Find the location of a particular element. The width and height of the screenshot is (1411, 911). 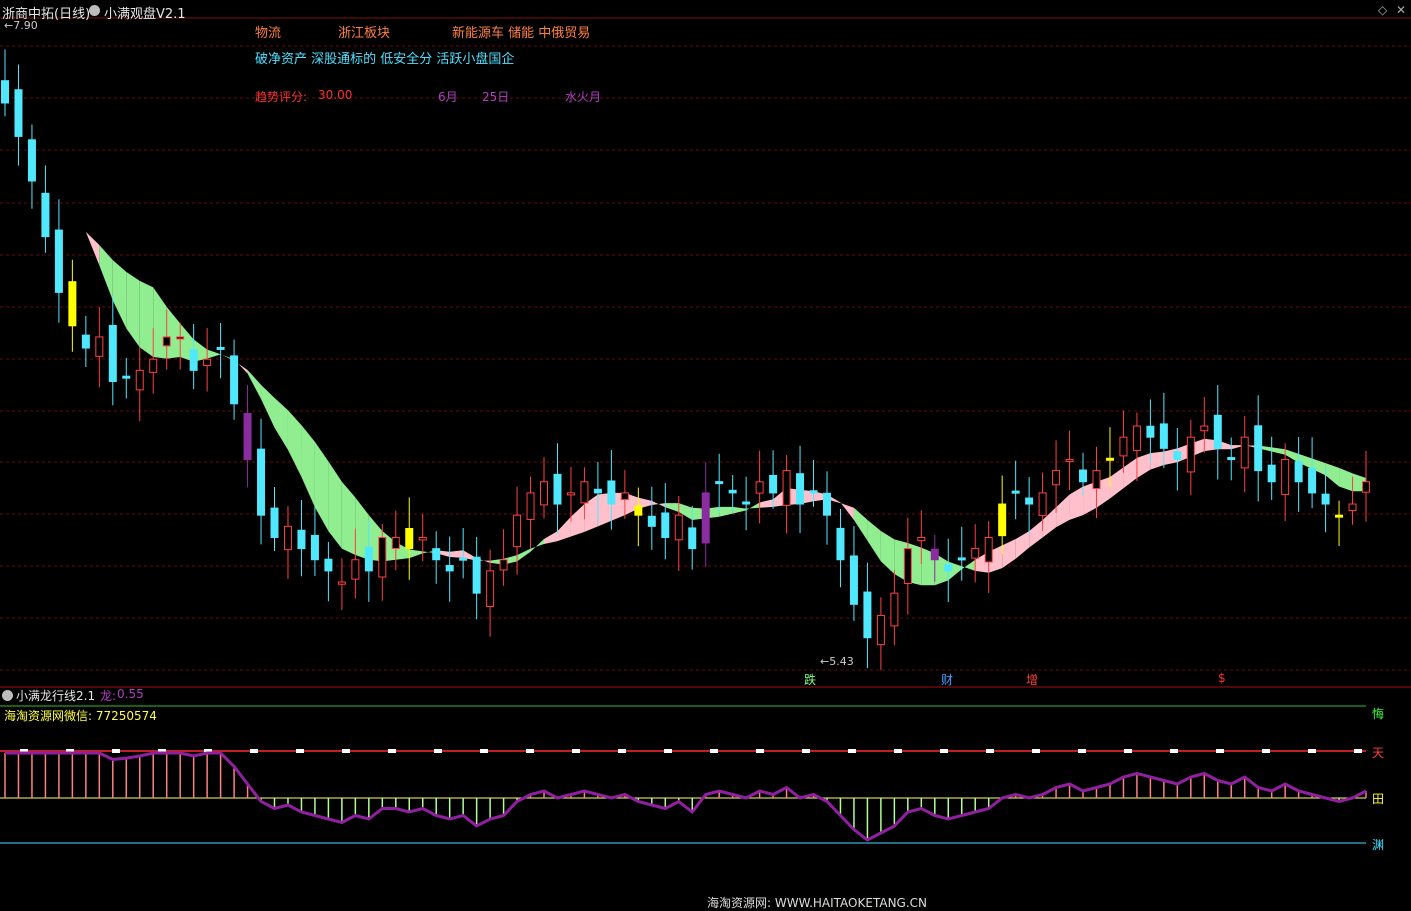

right-label-yuan: 渊 is located at coordinates (1378, 845).